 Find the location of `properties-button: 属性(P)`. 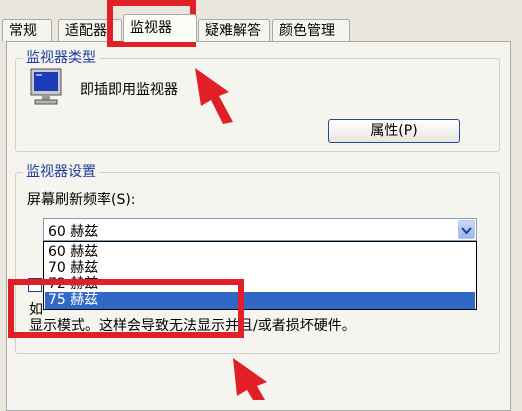

properties-button: 属性(P) is located at coordinates (394, 131).